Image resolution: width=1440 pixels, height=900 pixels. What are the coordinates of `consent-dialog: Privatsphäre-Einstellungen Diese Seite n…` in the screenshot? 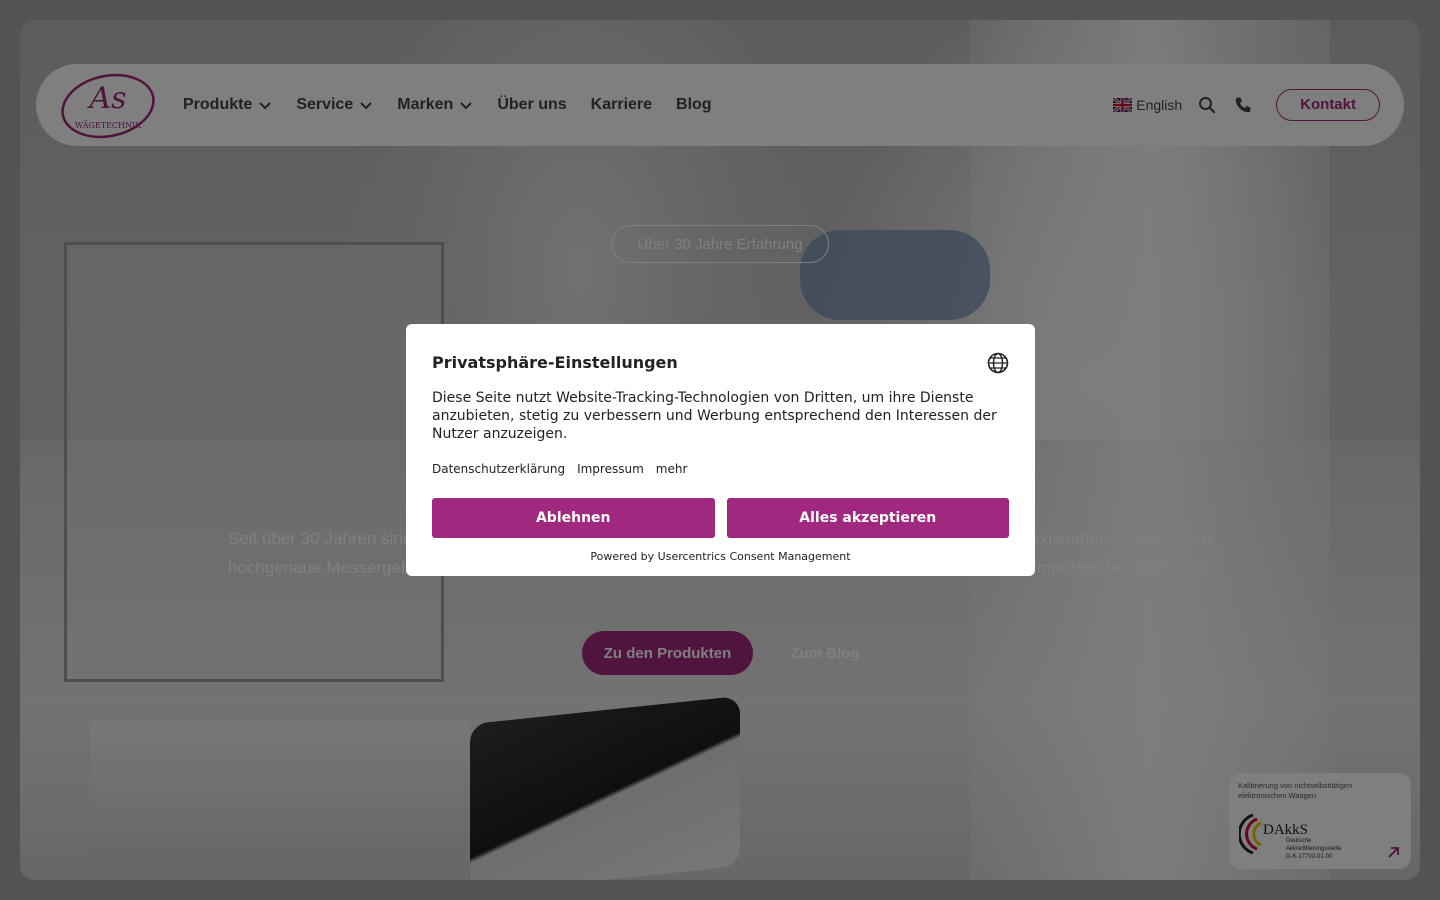 It's located at (720, 450).